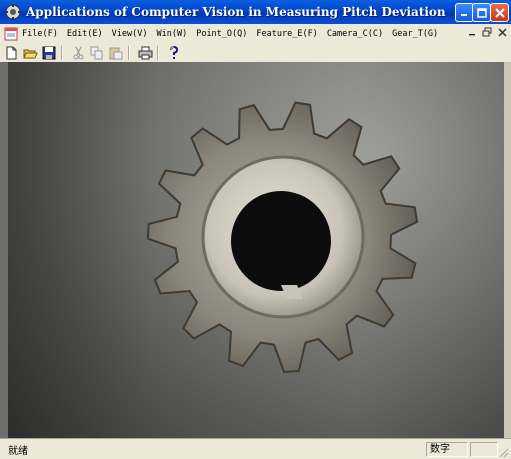 The image size is (511, 459). I want to click on close-icon, so click(499, 12).